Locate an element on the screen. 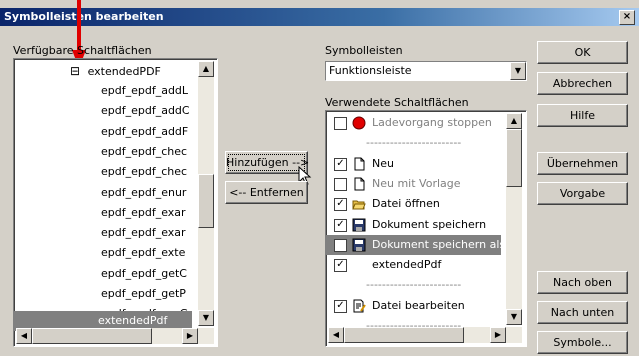 This screenshot has height=356, width=639. tree-item: epdf_epdf_addC is located at coordinates (148, 111).